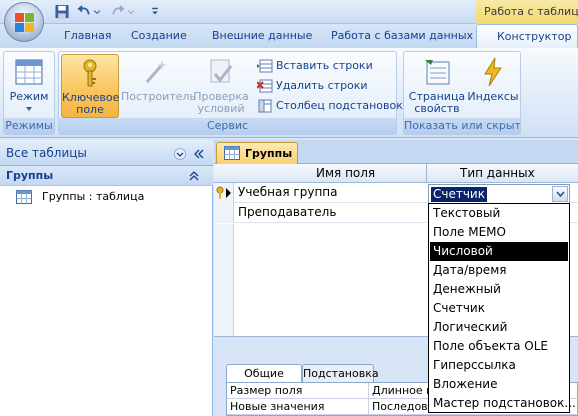  What do you see at coordinates (90, 109) in the screenshot?
I see `primary-key-label-line2: поле` at bounding box center [90, 109].